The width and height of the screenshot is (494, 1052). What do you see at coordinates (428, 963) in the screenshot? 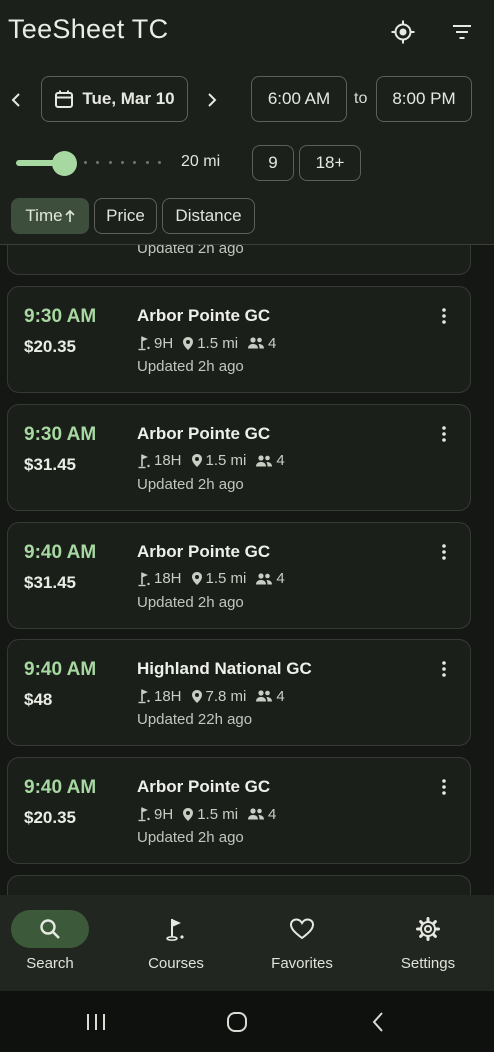
I see `nav-settings-label: Settings` at bounding box center [428, 963].